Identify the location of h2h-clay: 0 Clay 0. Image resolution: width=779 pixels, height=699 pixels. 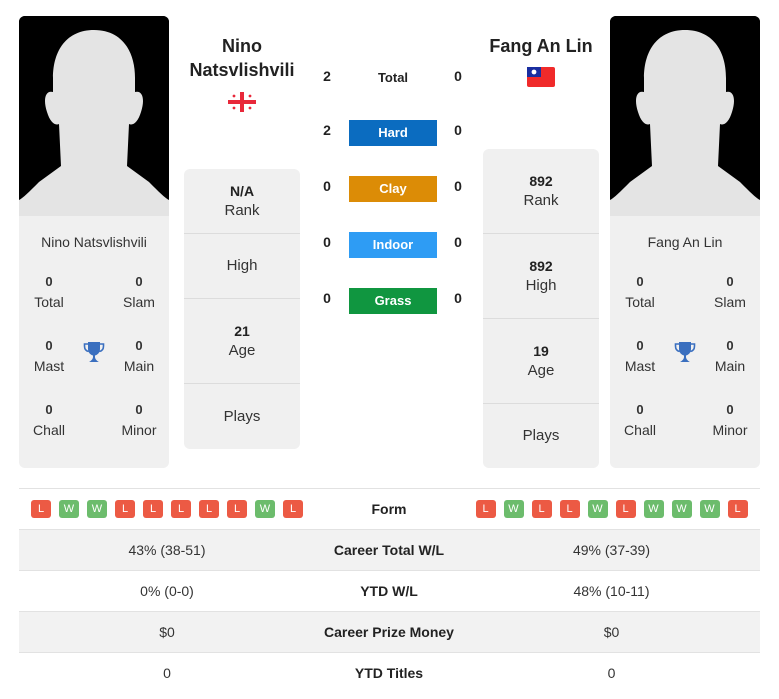
(395, 189).